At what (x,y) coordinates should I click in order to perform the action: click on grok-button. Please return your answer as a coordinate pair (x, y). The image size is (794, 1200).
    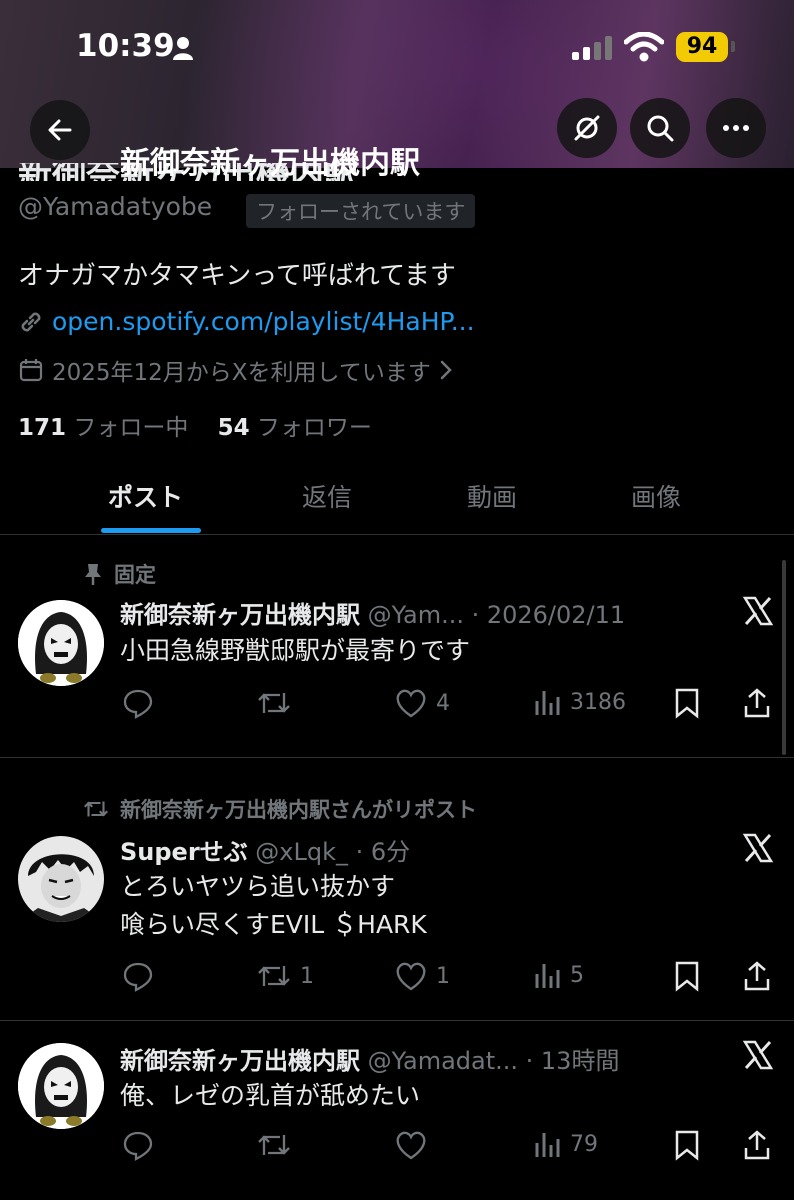
    Looking at the image, I should click on (587, 128).